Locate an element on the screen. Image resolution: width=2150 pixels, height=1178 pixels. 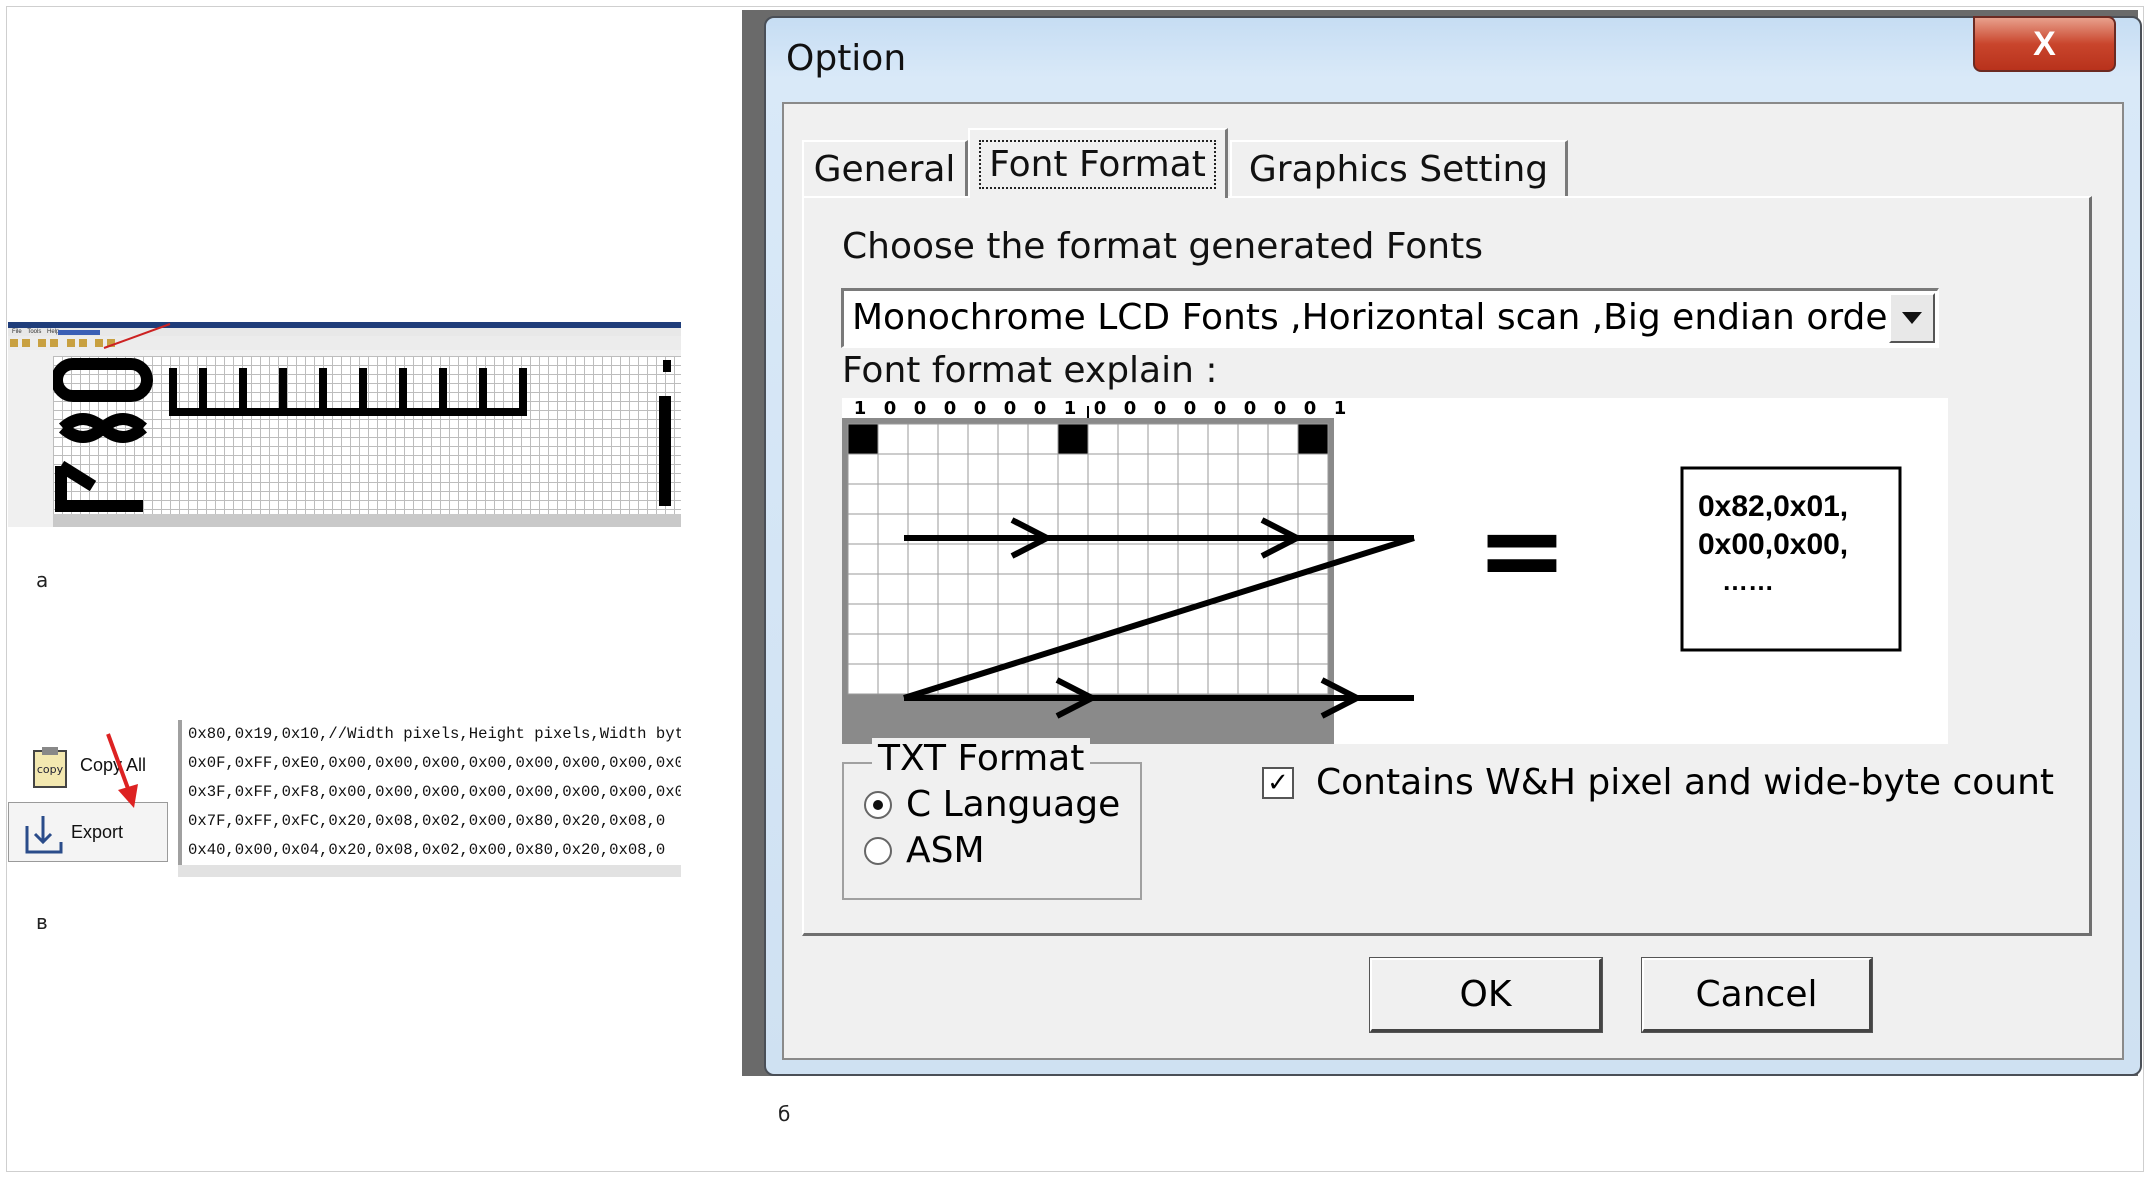
editor-hscrollbar is located at coordinates (367, 520).